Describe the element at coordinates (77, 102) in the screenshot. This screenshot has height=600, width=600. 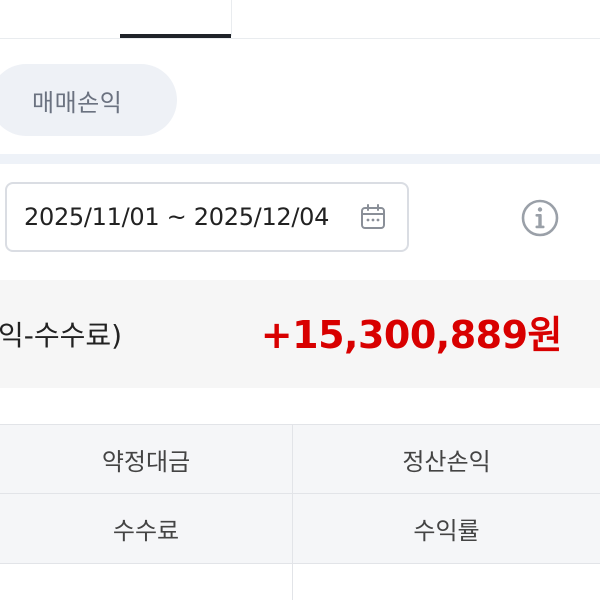
I see `filter-chip-label: 매매손익` at that location.